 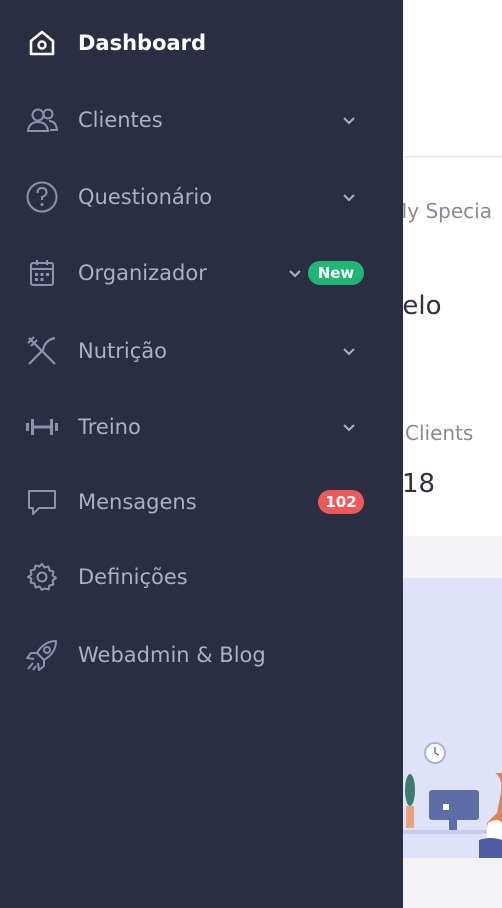 I want to click on sidebar-item-dashboard: Dashboard, so click(x=201, y=43).